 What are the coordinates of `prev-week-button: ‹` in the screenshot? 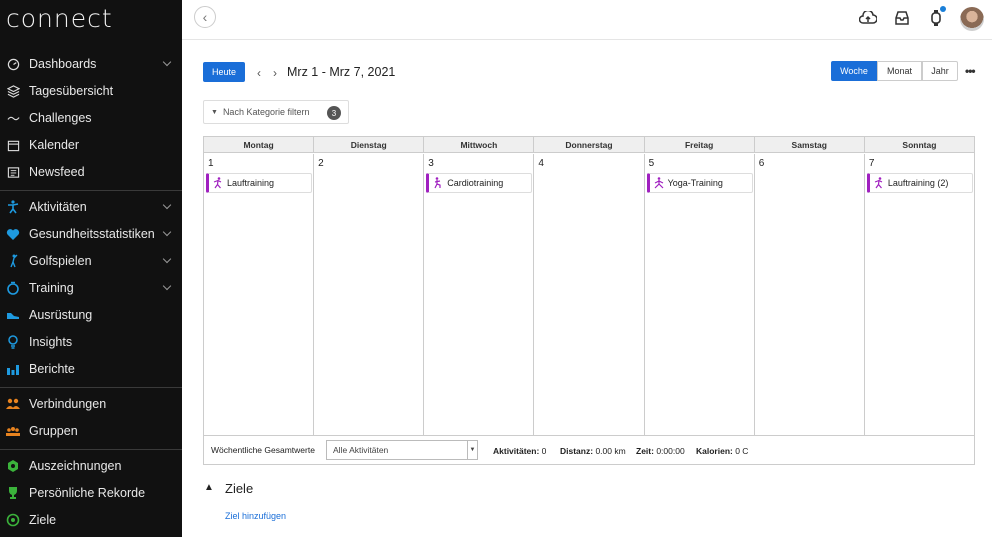 It's located at (259, 73).